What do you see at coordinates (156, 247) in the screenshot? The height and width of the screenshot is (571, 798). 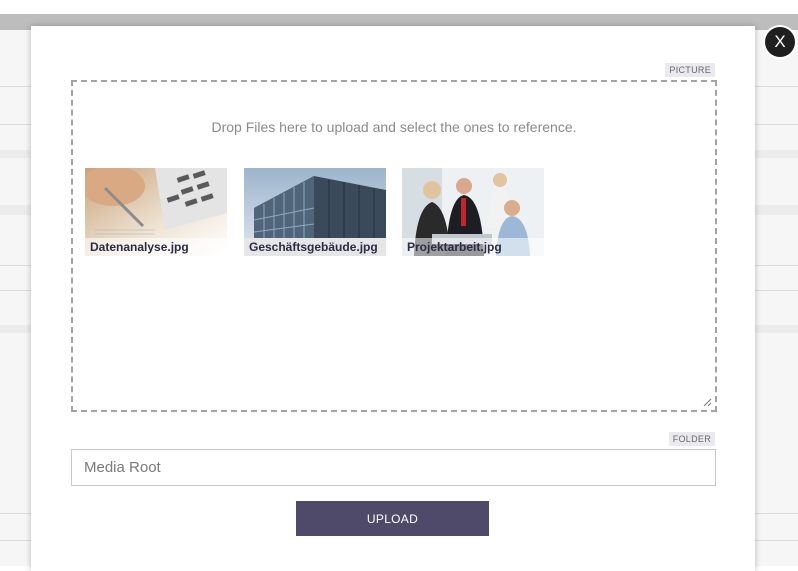 I see `file-name-label: Datenanalyse.jpg` at bounding box center [156, 247].